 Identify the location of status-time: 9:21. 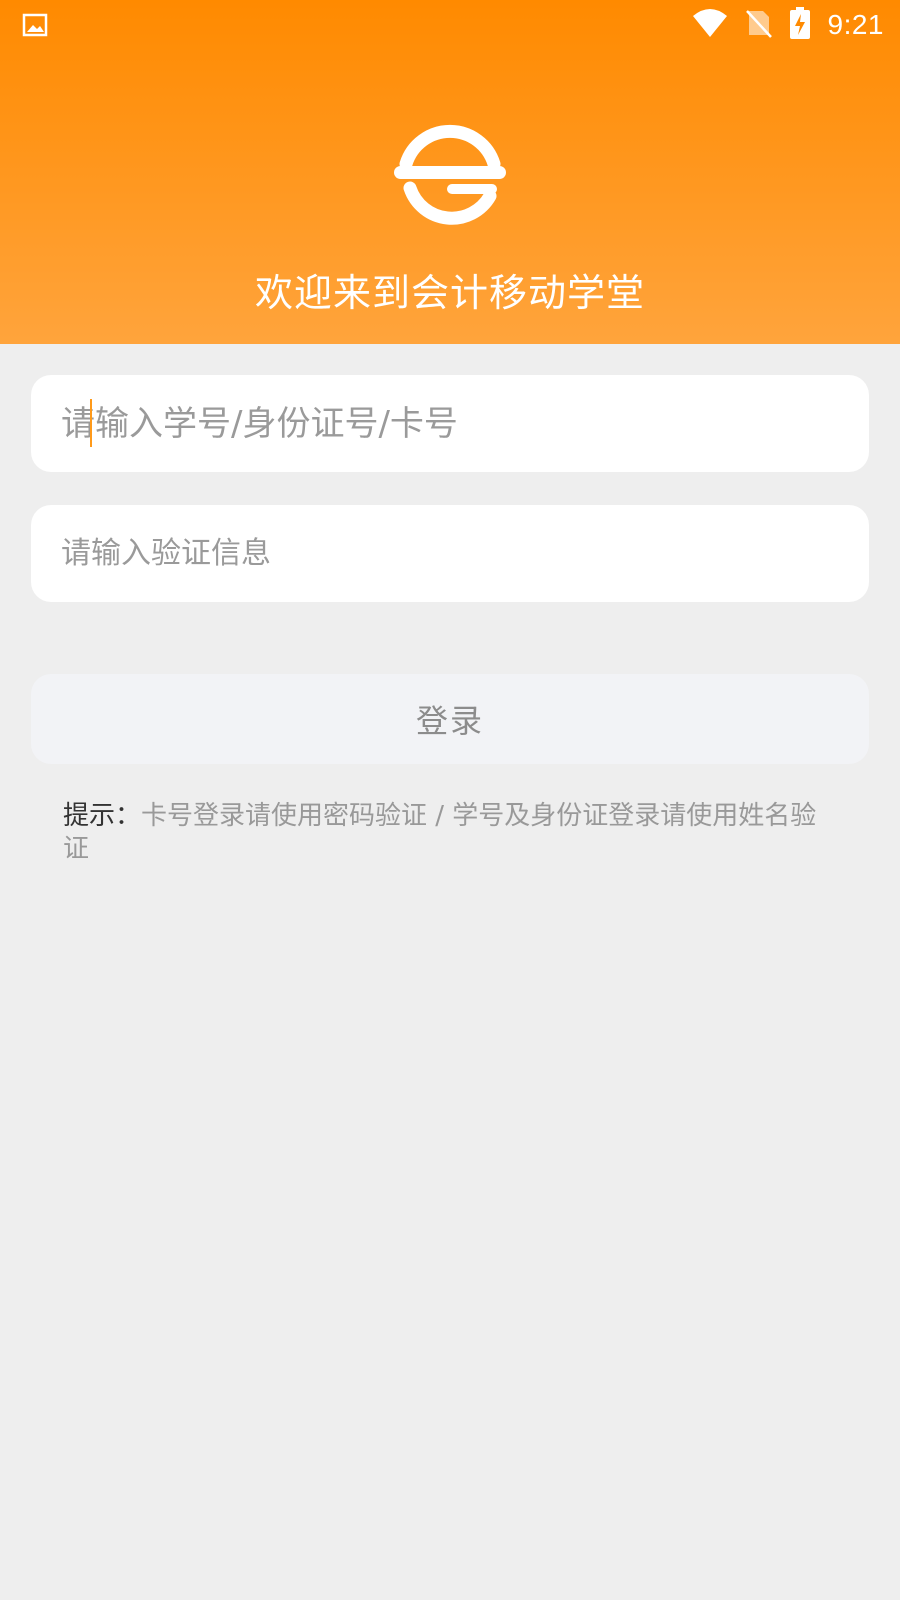
(855, 24).